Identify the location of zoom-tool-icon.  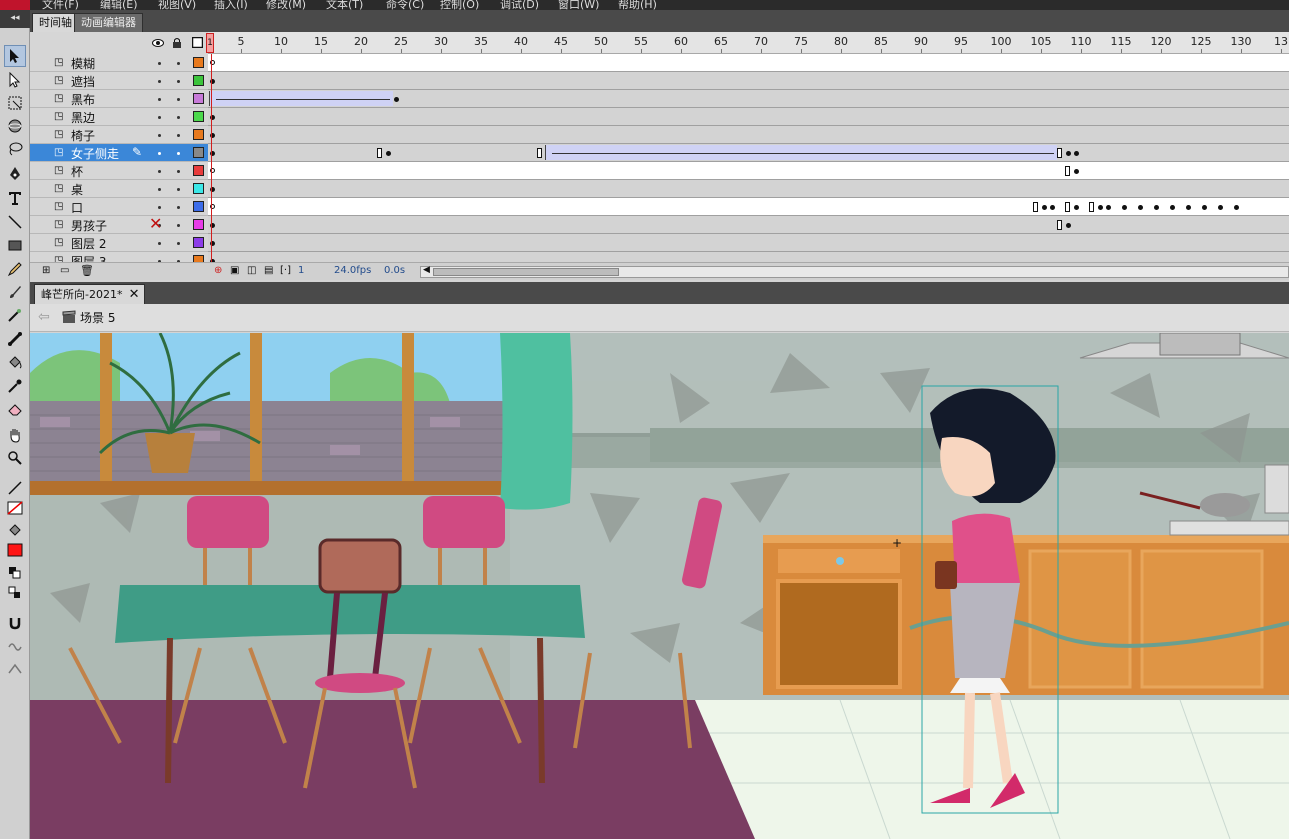
(15, 458).